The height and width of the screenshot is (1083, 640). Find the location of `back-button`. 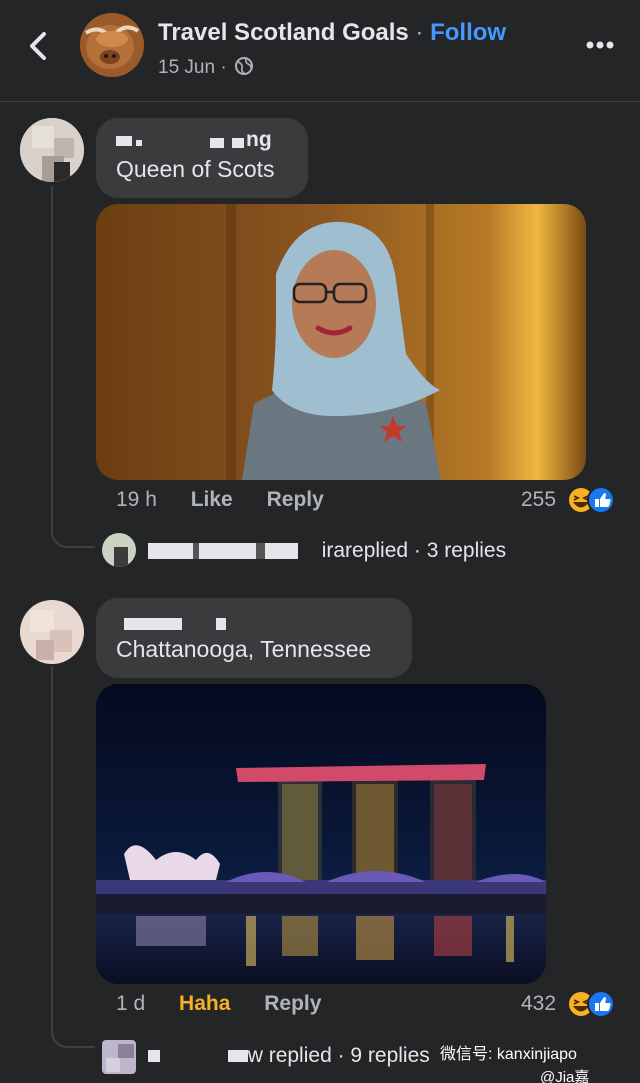

back-button is located at coordinates (39, 46).